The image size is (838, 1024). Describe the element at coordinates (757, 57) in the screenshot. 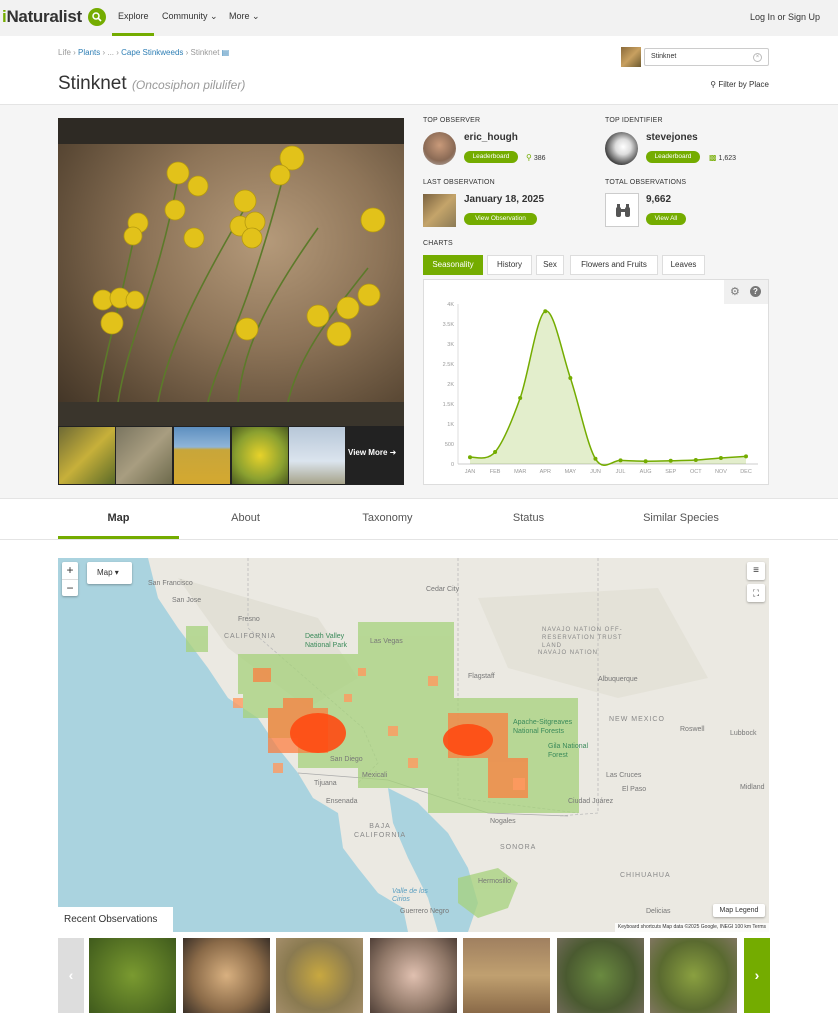

I see `clear-icon: ×` at that location.